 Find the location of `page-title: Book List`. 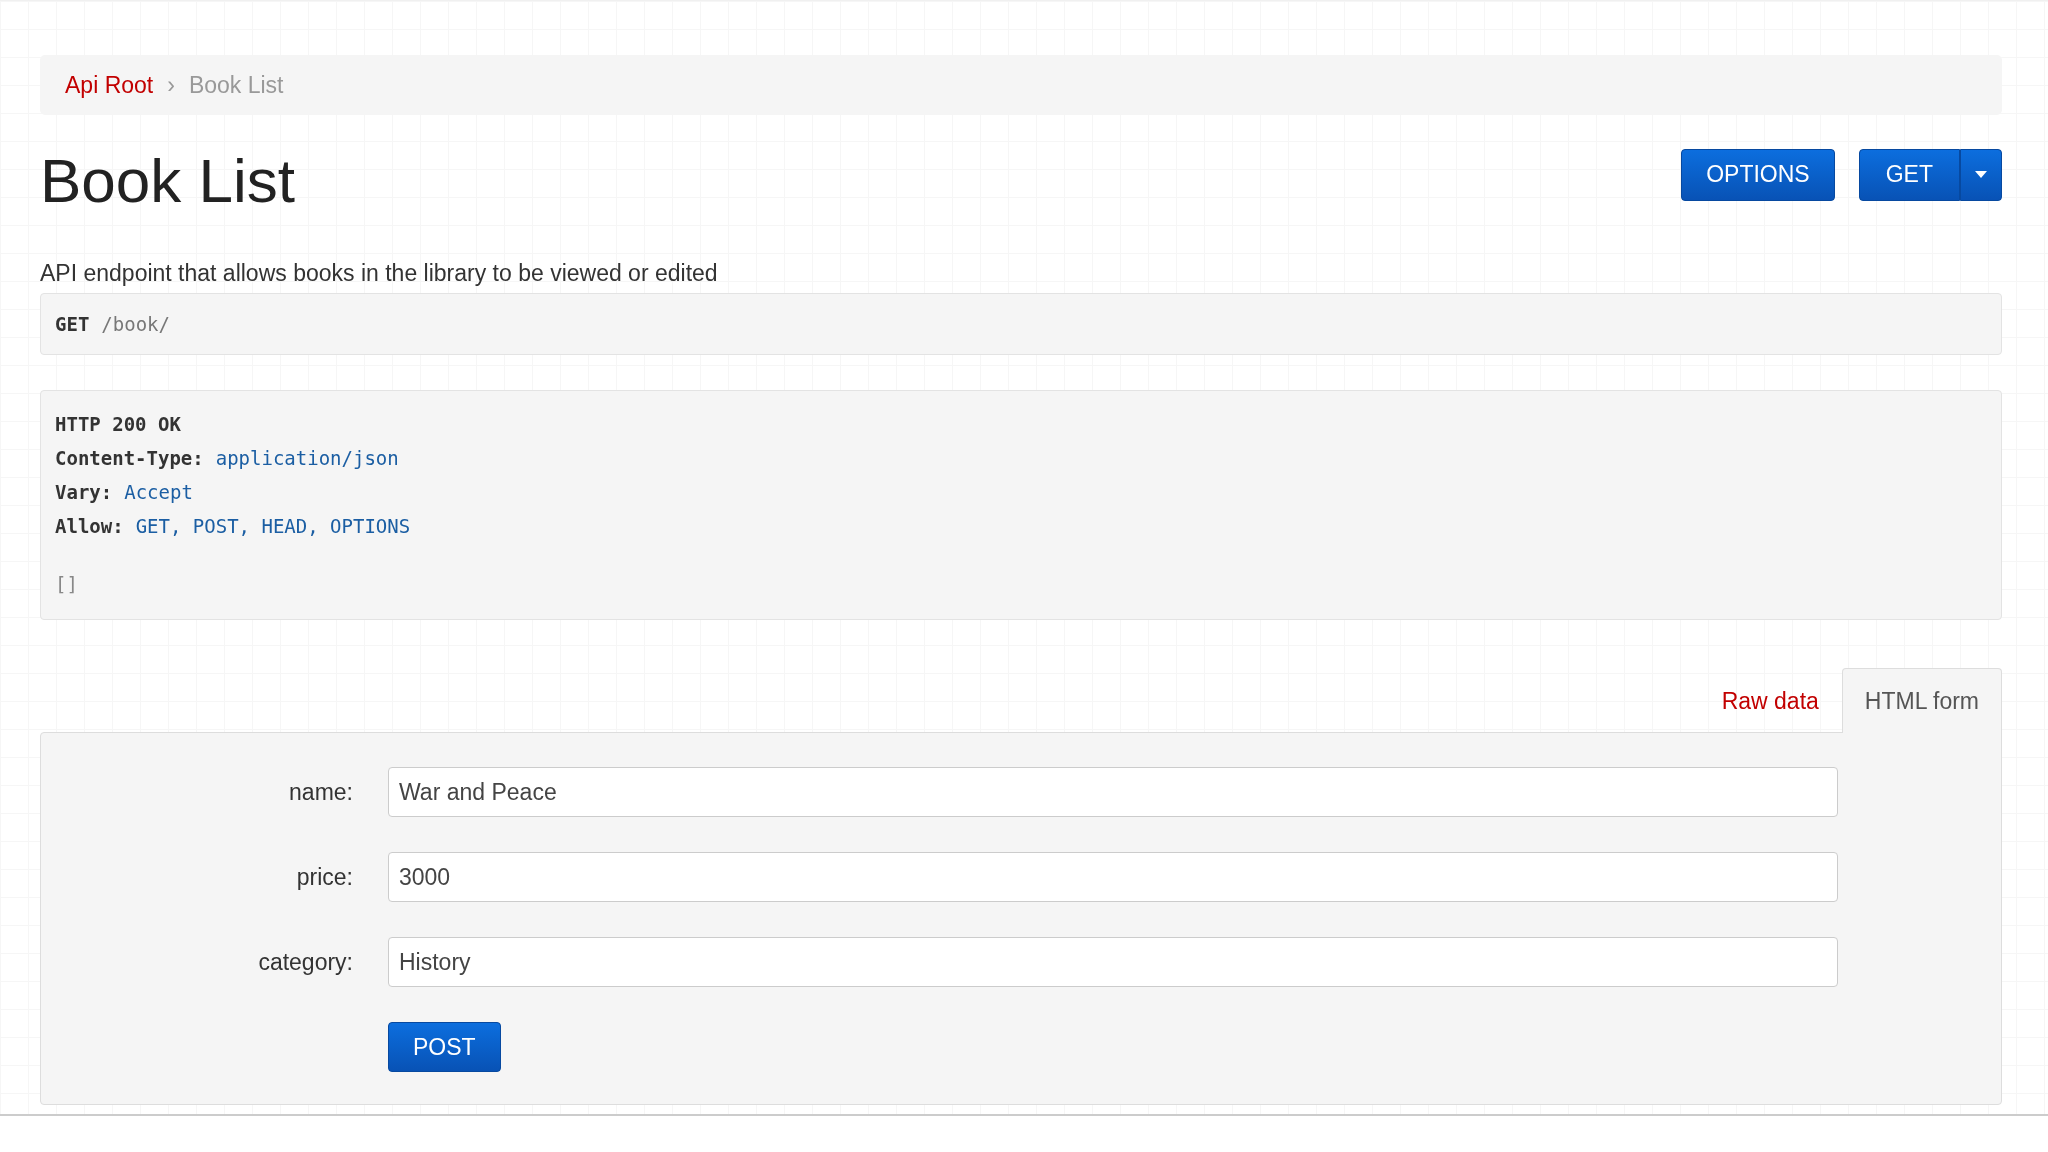

page-title: Book List is located at coordinates (168, 180).